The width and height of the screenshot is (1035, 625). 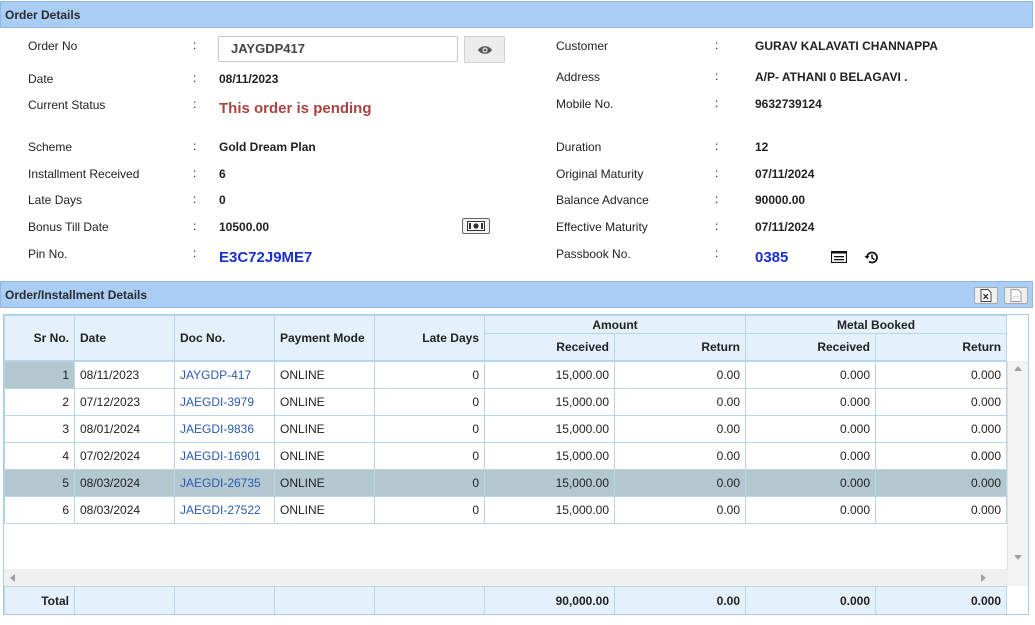 What do you see at coordinates (224, 429) in the screenshot?
I see `doc-no-link: JAEGDI-9836` at bounding box center [224, 429].